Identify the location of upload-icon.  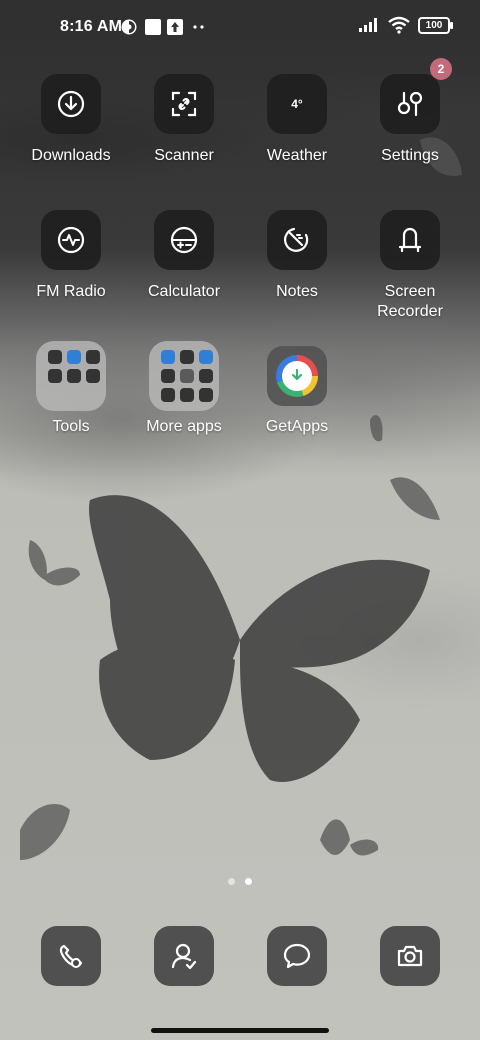
(175, 27).